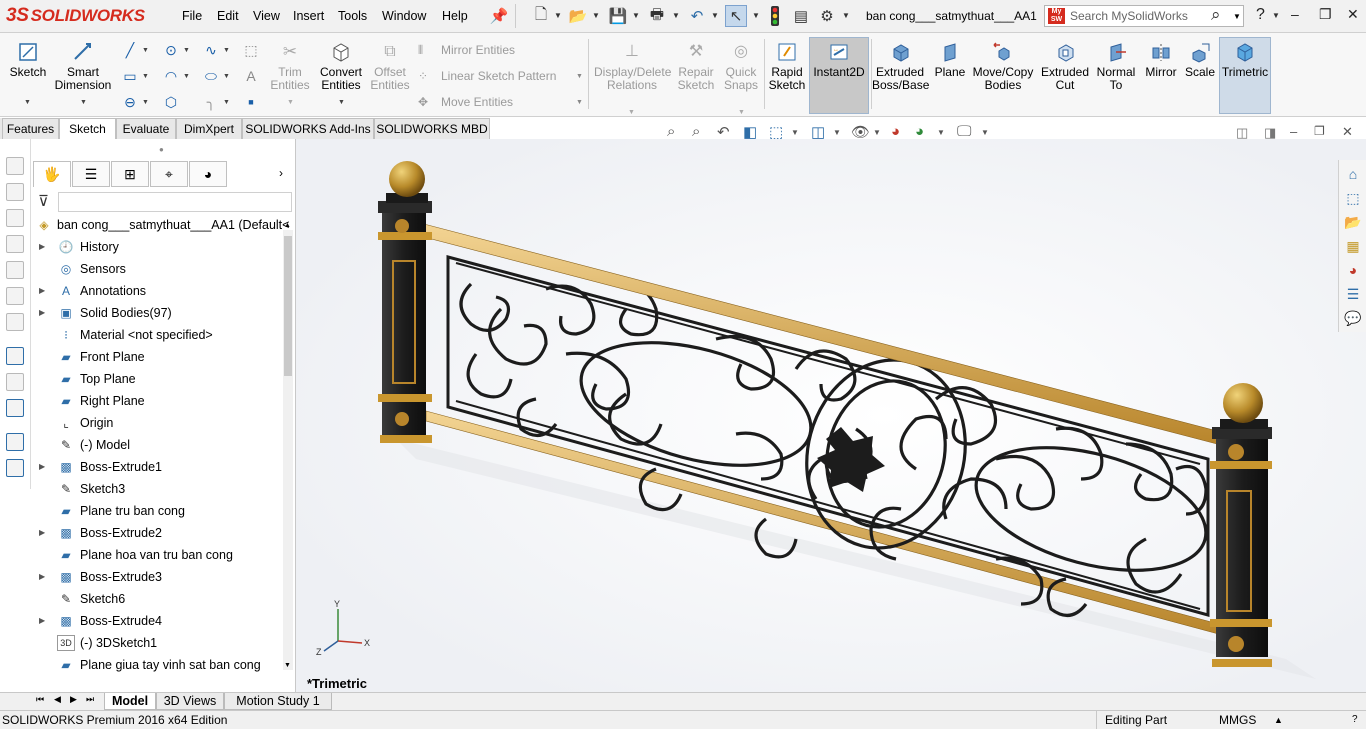  What do you see at coordinates (787, 66) in the screenshot?
I see `rapid-sketch-button: Rapid Sketch` at bounding box center [787, 66].